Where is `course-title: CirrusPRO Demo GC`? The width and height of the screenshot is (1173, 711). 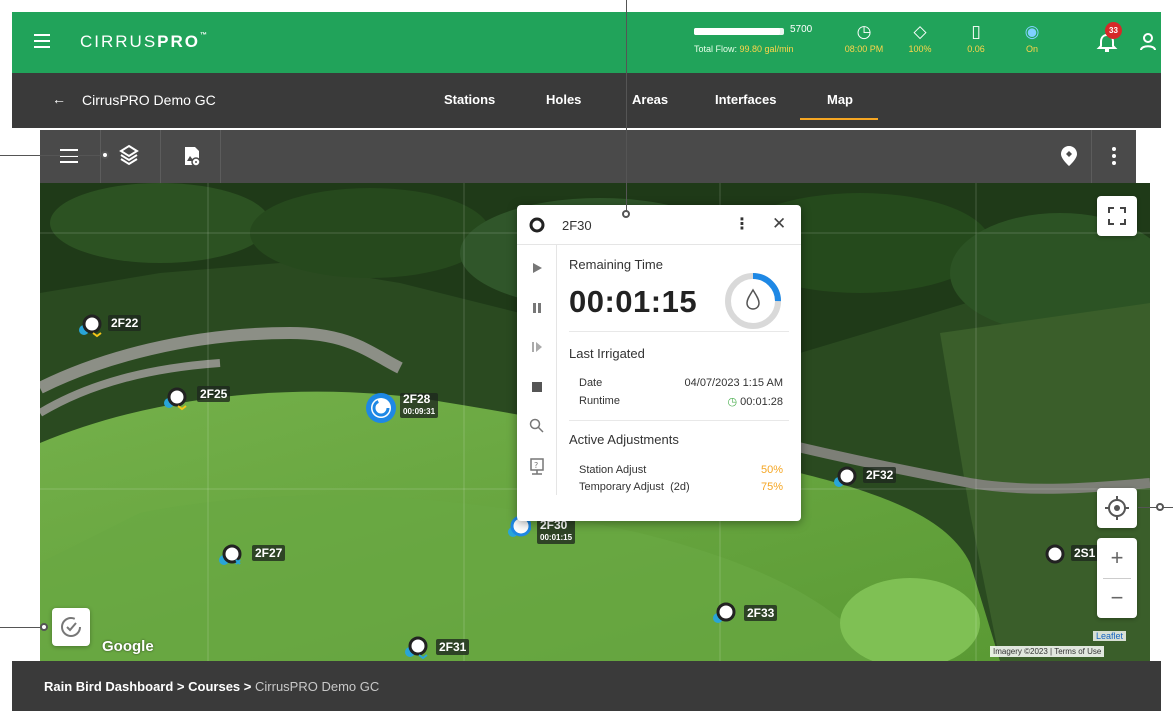
course-title: CirrusPRO Demo GC is located at coordinates (149, 100).